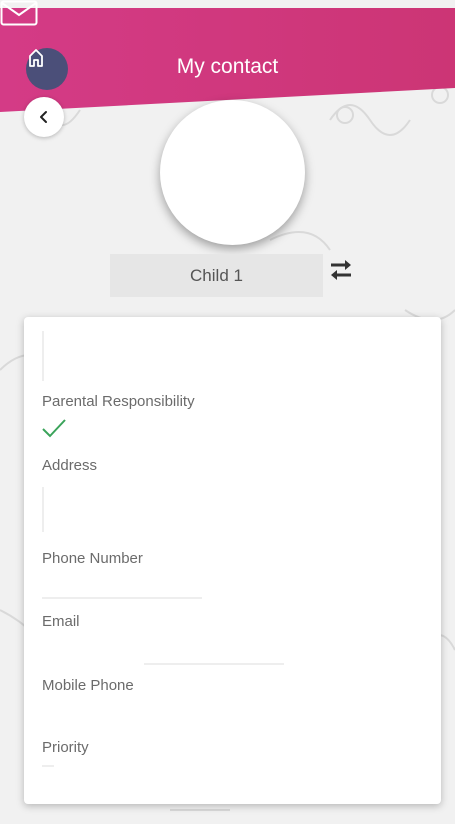  What do you see at coordinates (92, 558) in the screenshot?
I see `field-label-phone-number: Phone Number` at bounding box center [92, 558].